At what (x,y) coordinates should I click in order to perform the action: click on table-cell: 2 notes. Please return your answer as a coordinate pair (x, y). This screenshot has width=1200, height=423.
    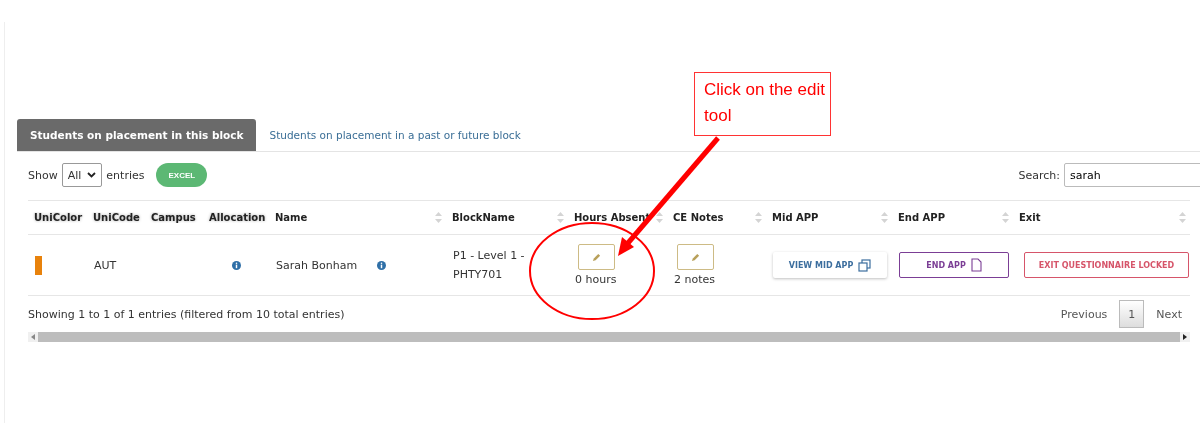
    Looking at the image, I should click on (694, 279).